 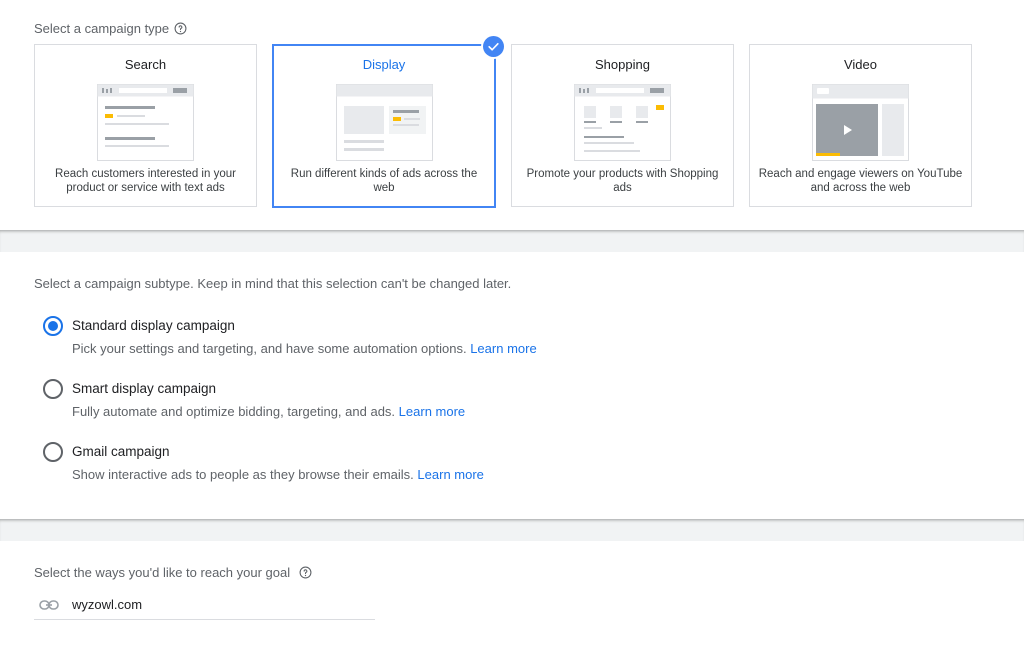 What do you see at coordinates (53, 389) in the screenshot?
I see `radio-smart-display` at bounding box center [53, 389].